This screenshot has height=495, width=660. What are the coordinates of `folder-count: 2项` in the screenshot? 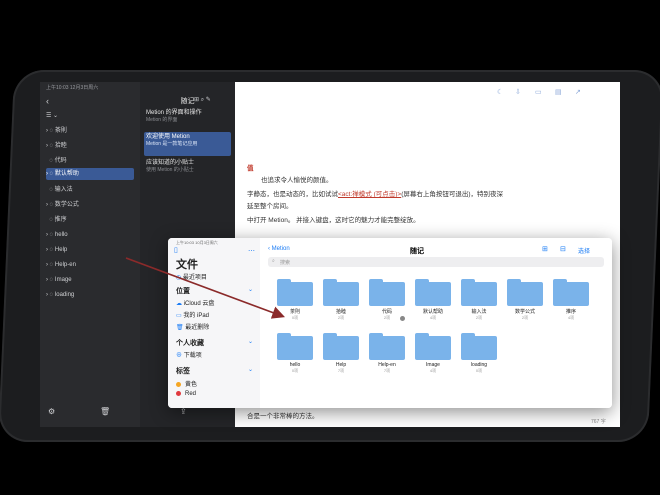 It's located at (341, 317).